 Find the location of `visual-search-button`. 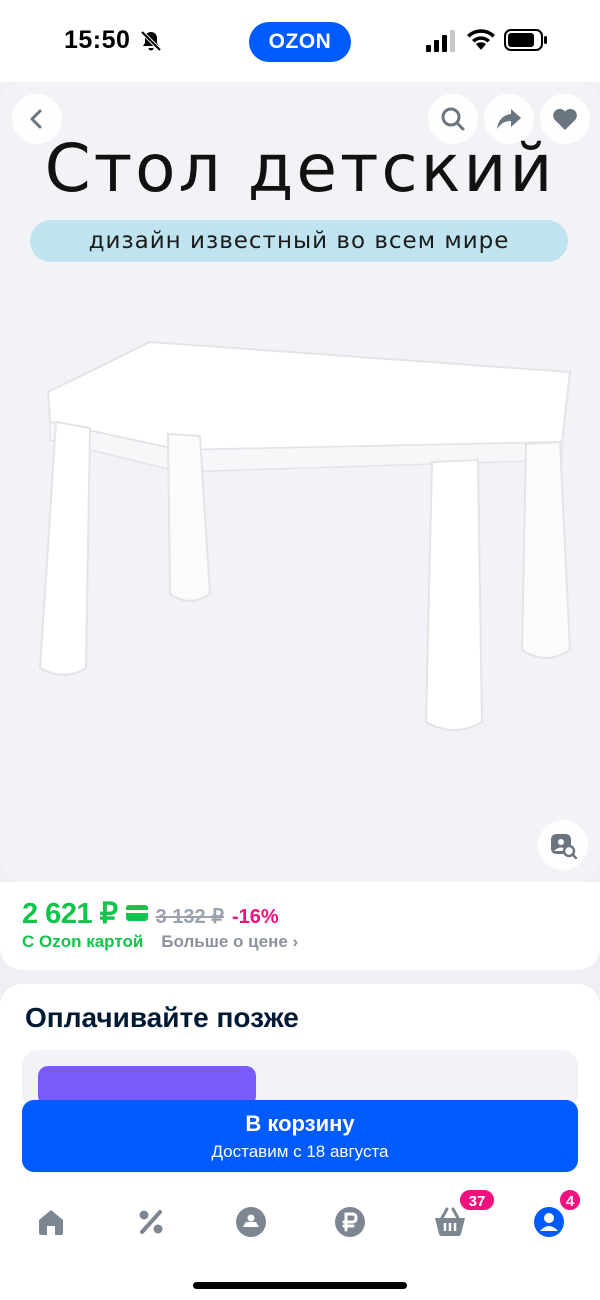

visual-search-button is located at coordinates (563, 845).